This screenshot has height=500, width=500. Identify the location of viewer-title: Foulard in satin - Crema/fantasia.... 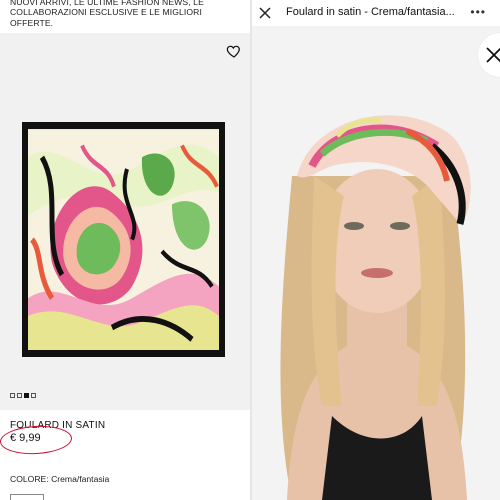
(370, 12).